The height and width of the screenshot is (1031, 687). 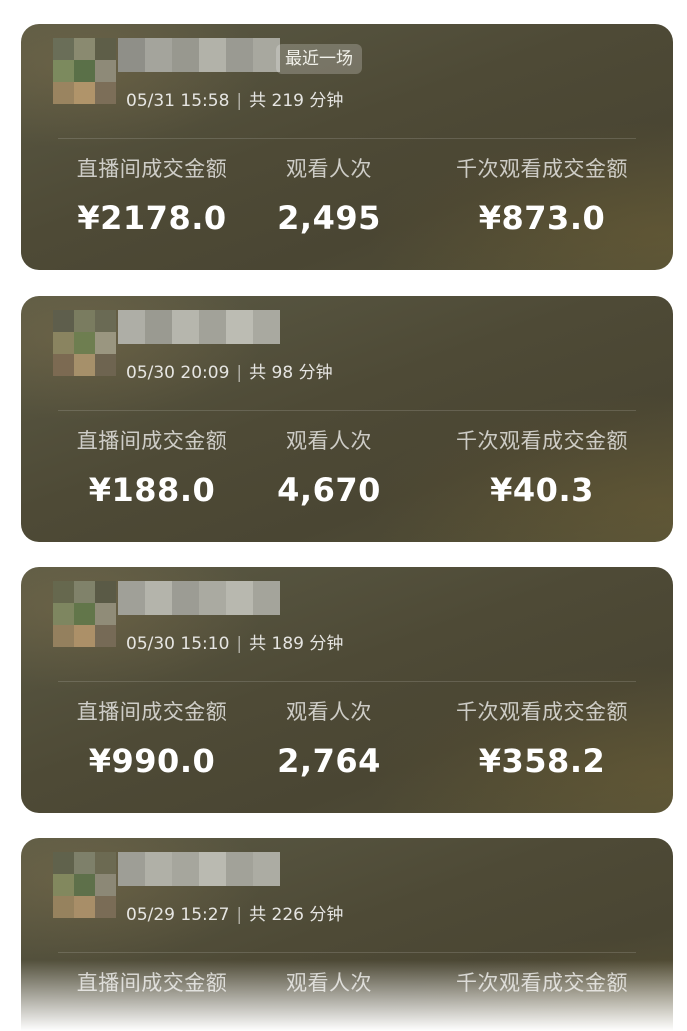 What do you see at coordinates (296, 101) in the screenshot?
I see `session-duration: 共 219 分钟` at bounding box center [296, 101].